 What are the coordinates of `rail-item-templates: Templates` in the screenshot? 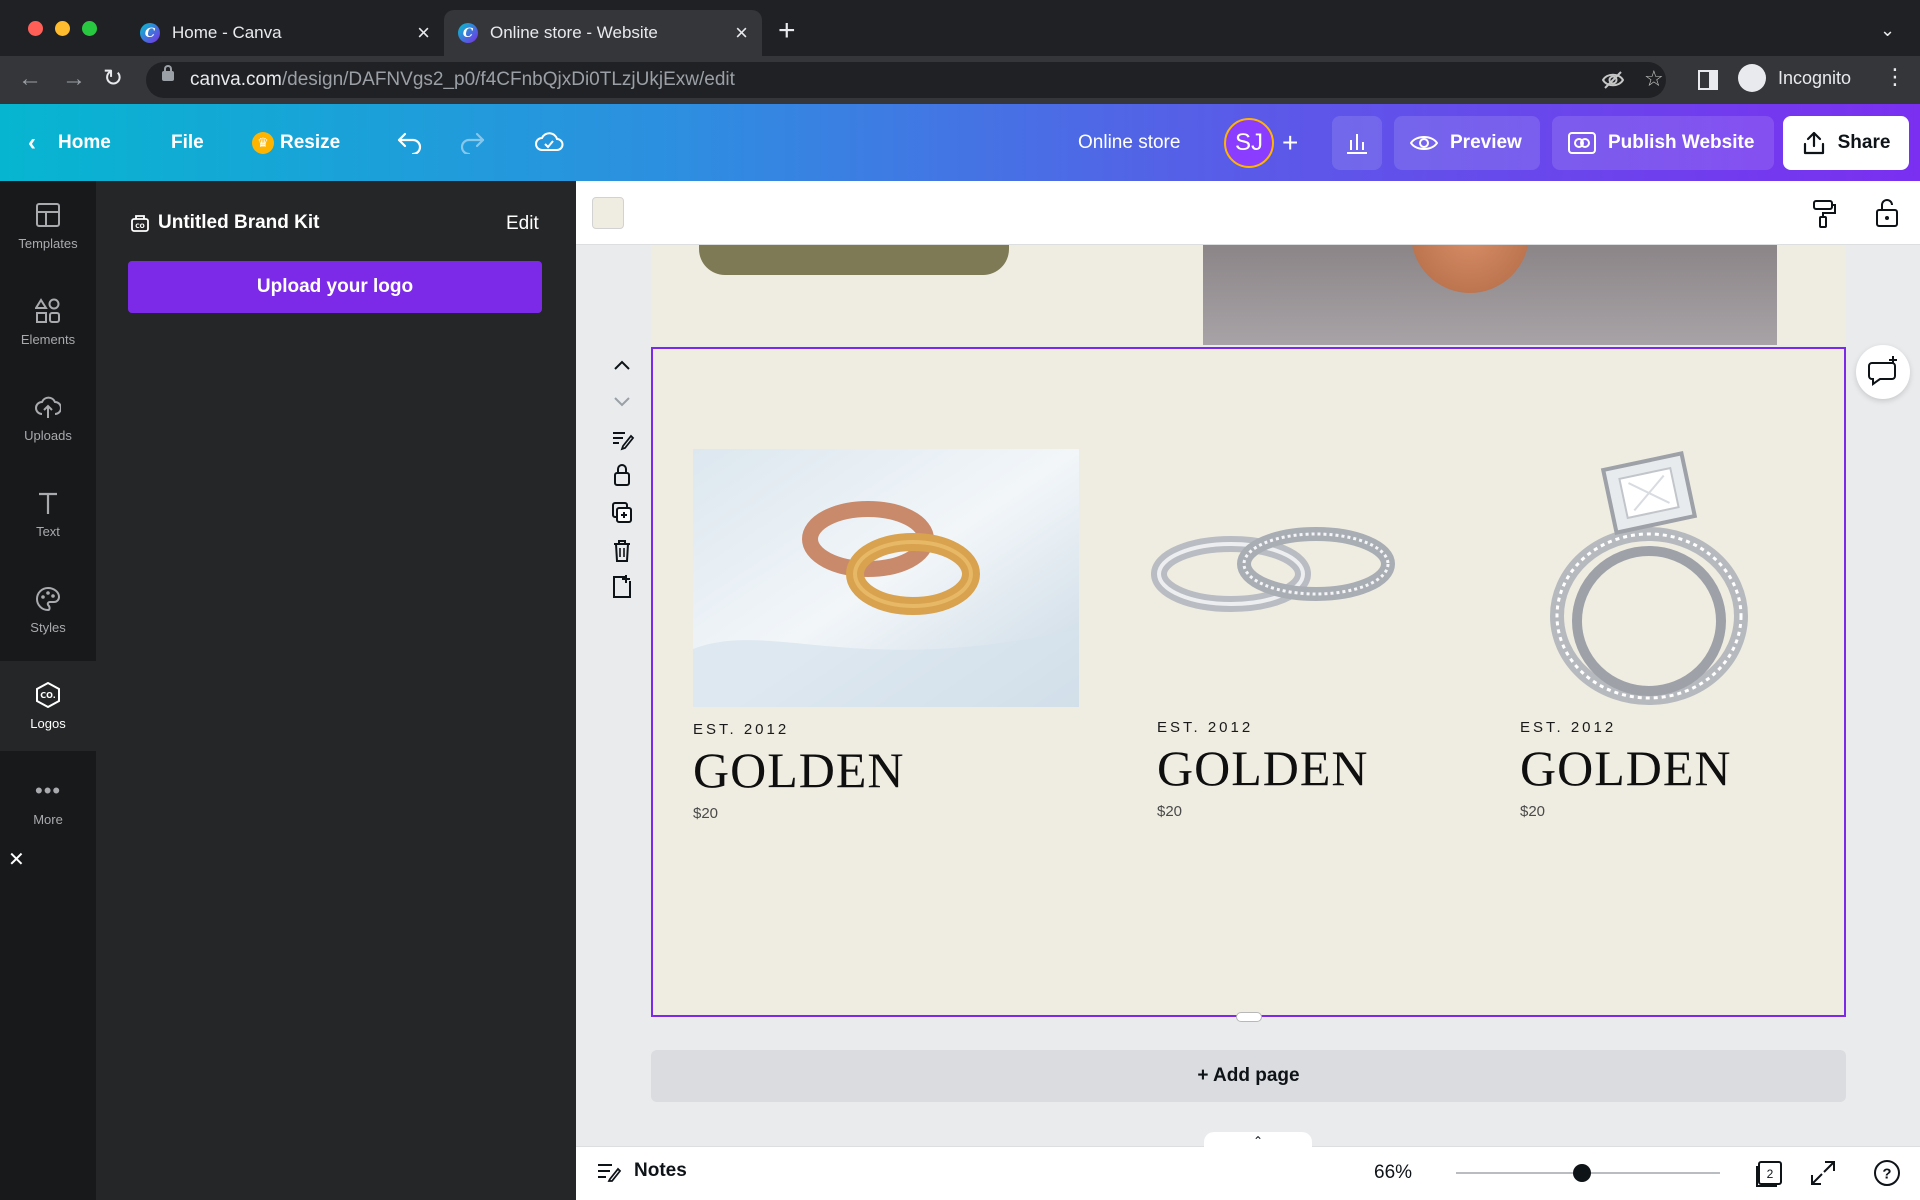 It's located at (48, 226).